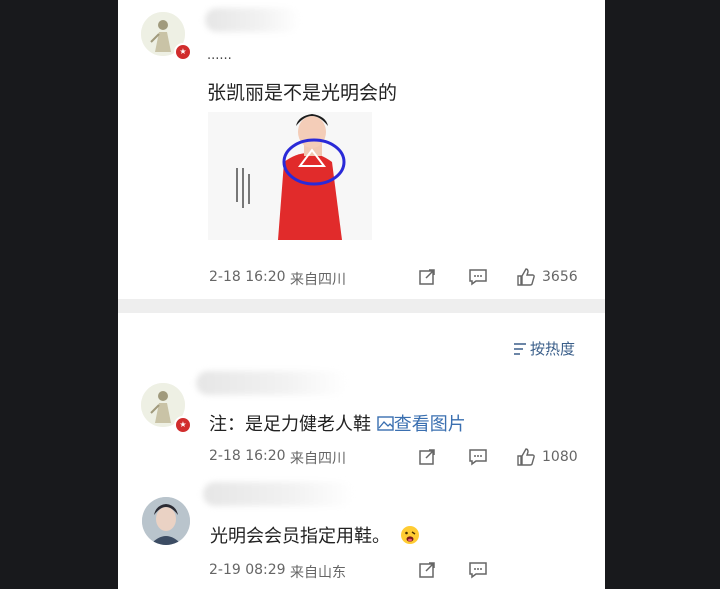 This screenshot has height=589, width=720. Describe the element at coordinates (520, 348) in the screenshot. I see `sort-icon` at that location.